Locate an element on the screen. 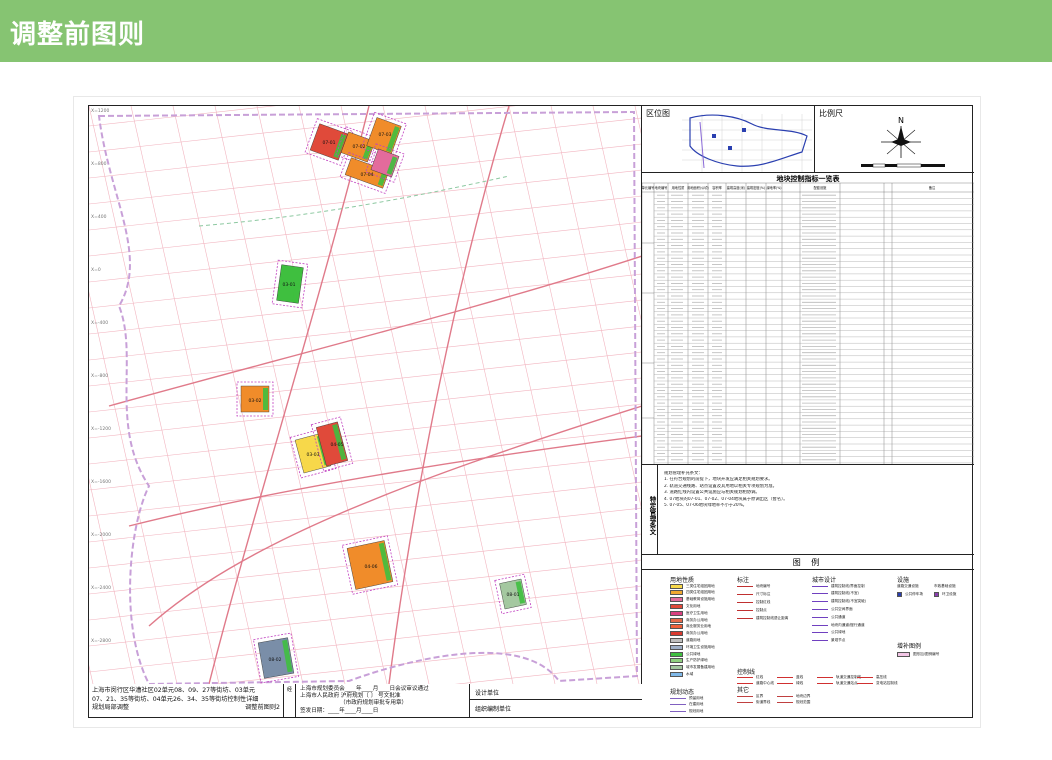 This screenshot has height=760, width=1052. table-header-cell: 建筑密度(%) is located at coordinates (756, 187).